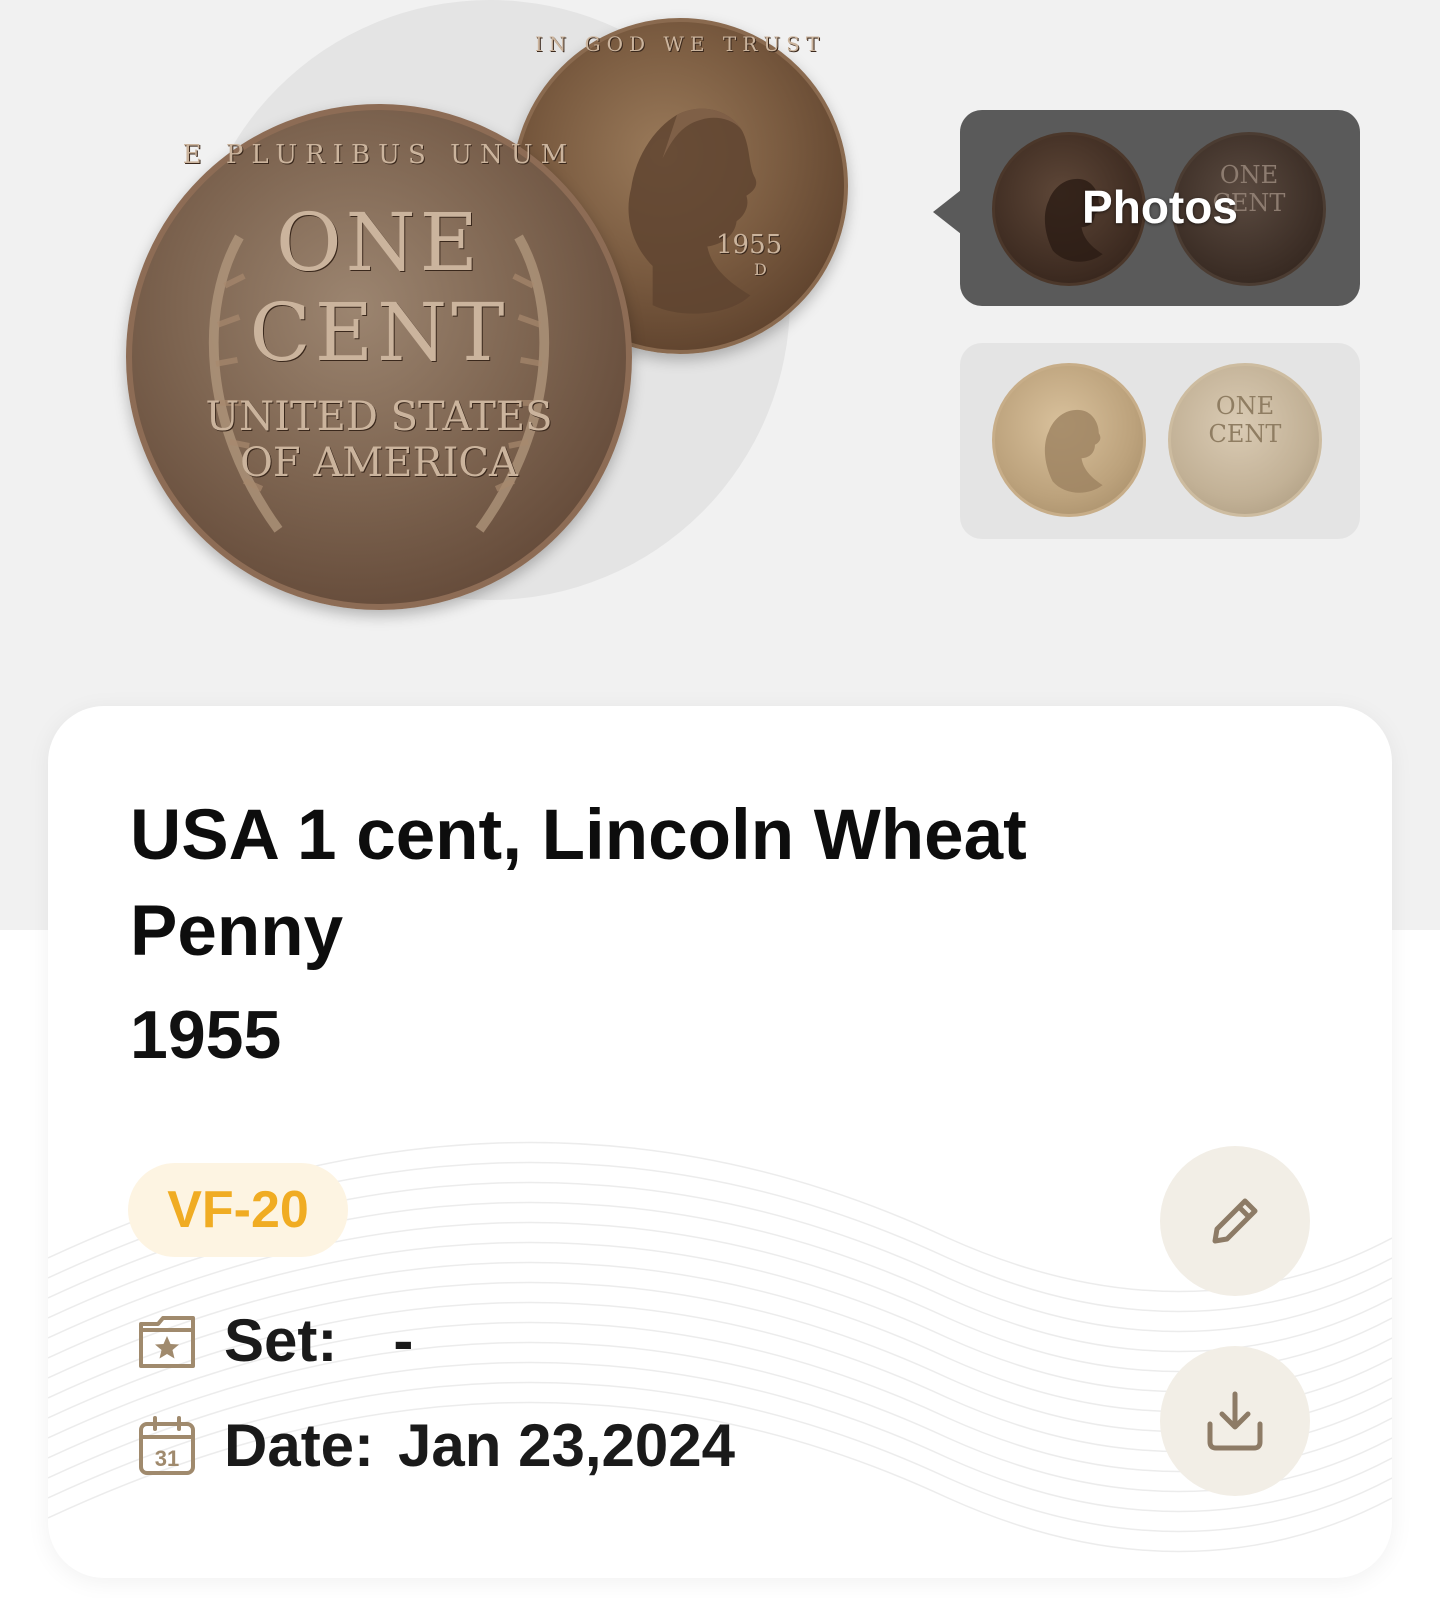 This screenshot has width=1440, height=1598. Describe the element at coordinates (167, 1341) in the screenshot. I see `folder-star-icon` at that location.